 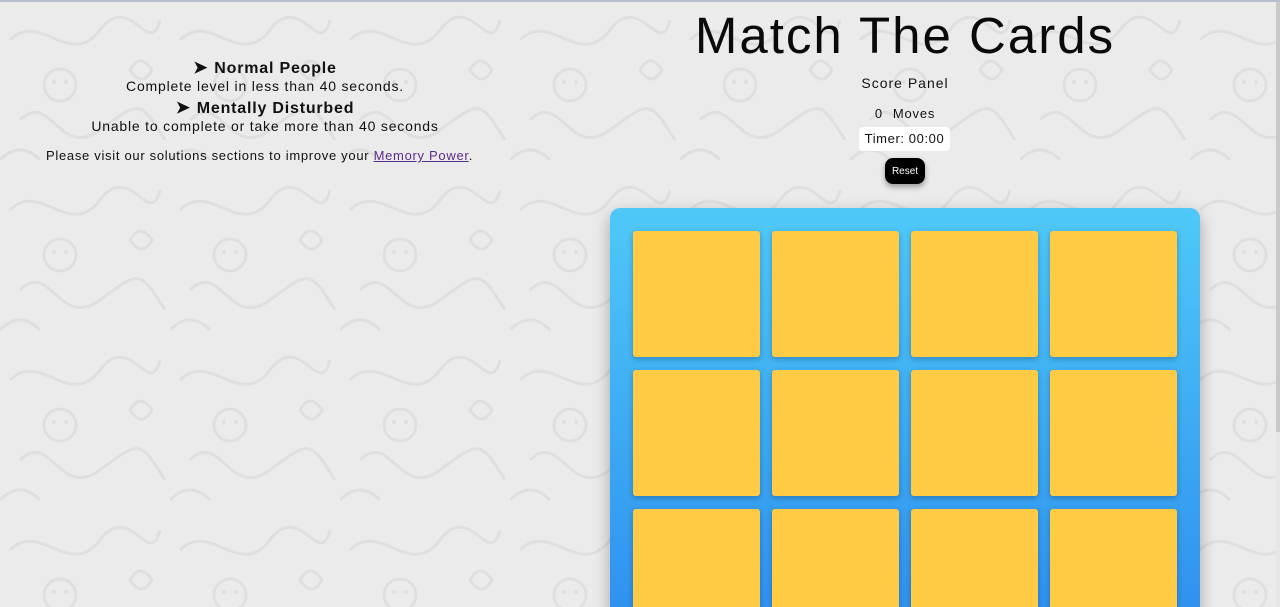 I want to click on timer-display: Timer: 00:00, so click(x=904, y=139).